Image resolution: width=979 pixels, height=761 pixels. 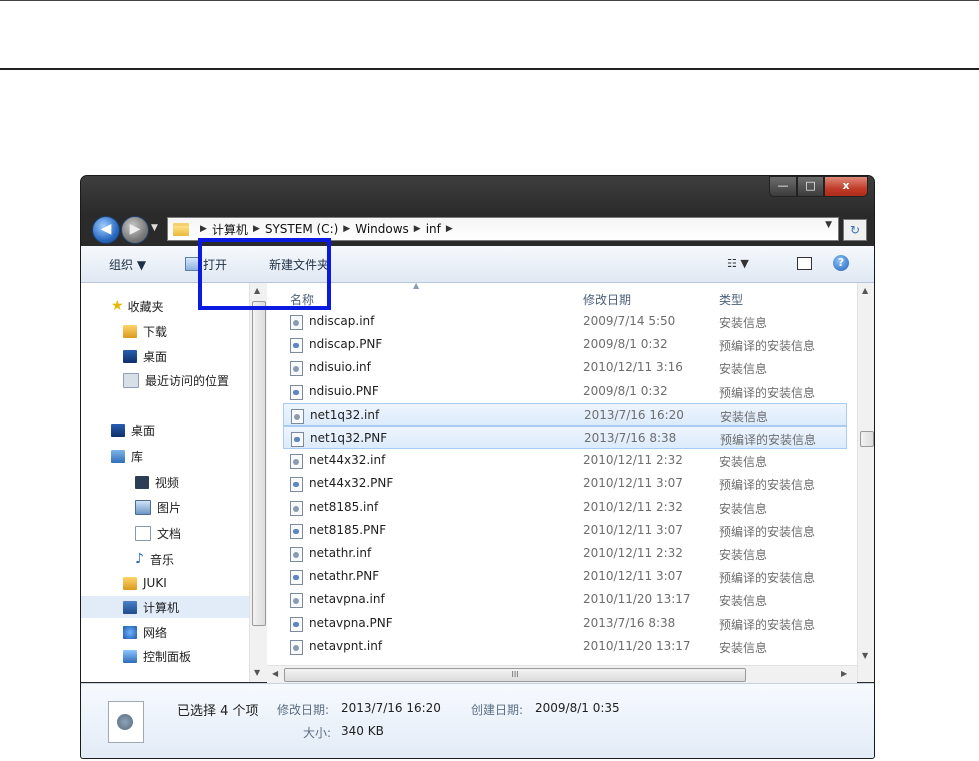 What do you see at coordinates (143, 507) in the screenshot?
I see `pictures-icon` at bounding box center [143, 507].